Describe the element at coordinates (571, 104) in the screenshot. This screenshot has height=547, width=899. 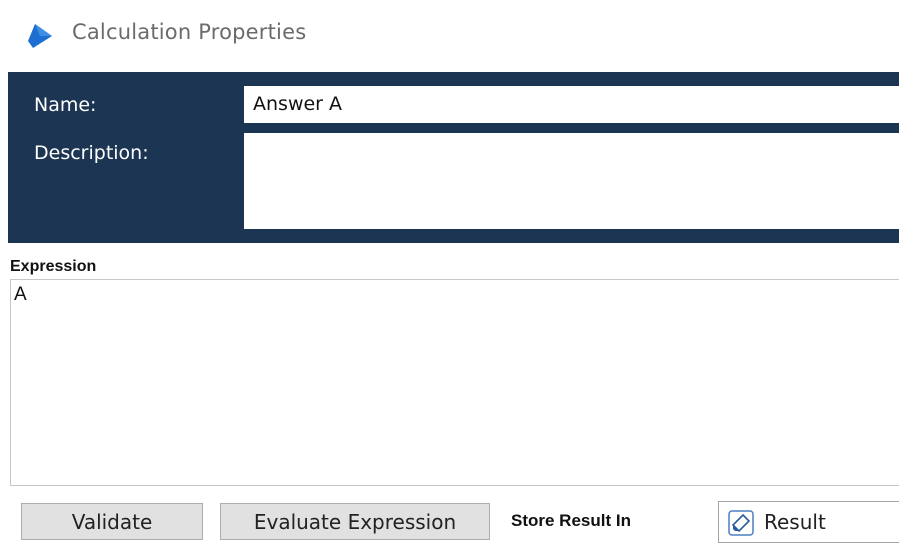
I see `name-field: Answer A` at that location.